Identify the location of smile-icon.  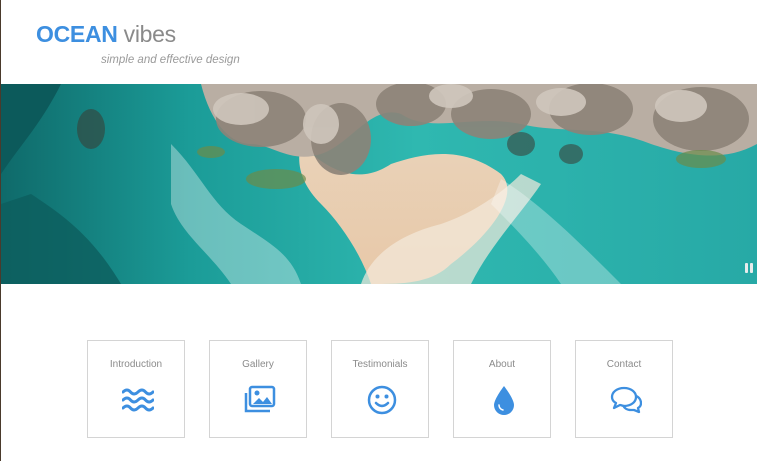
(382, 400).